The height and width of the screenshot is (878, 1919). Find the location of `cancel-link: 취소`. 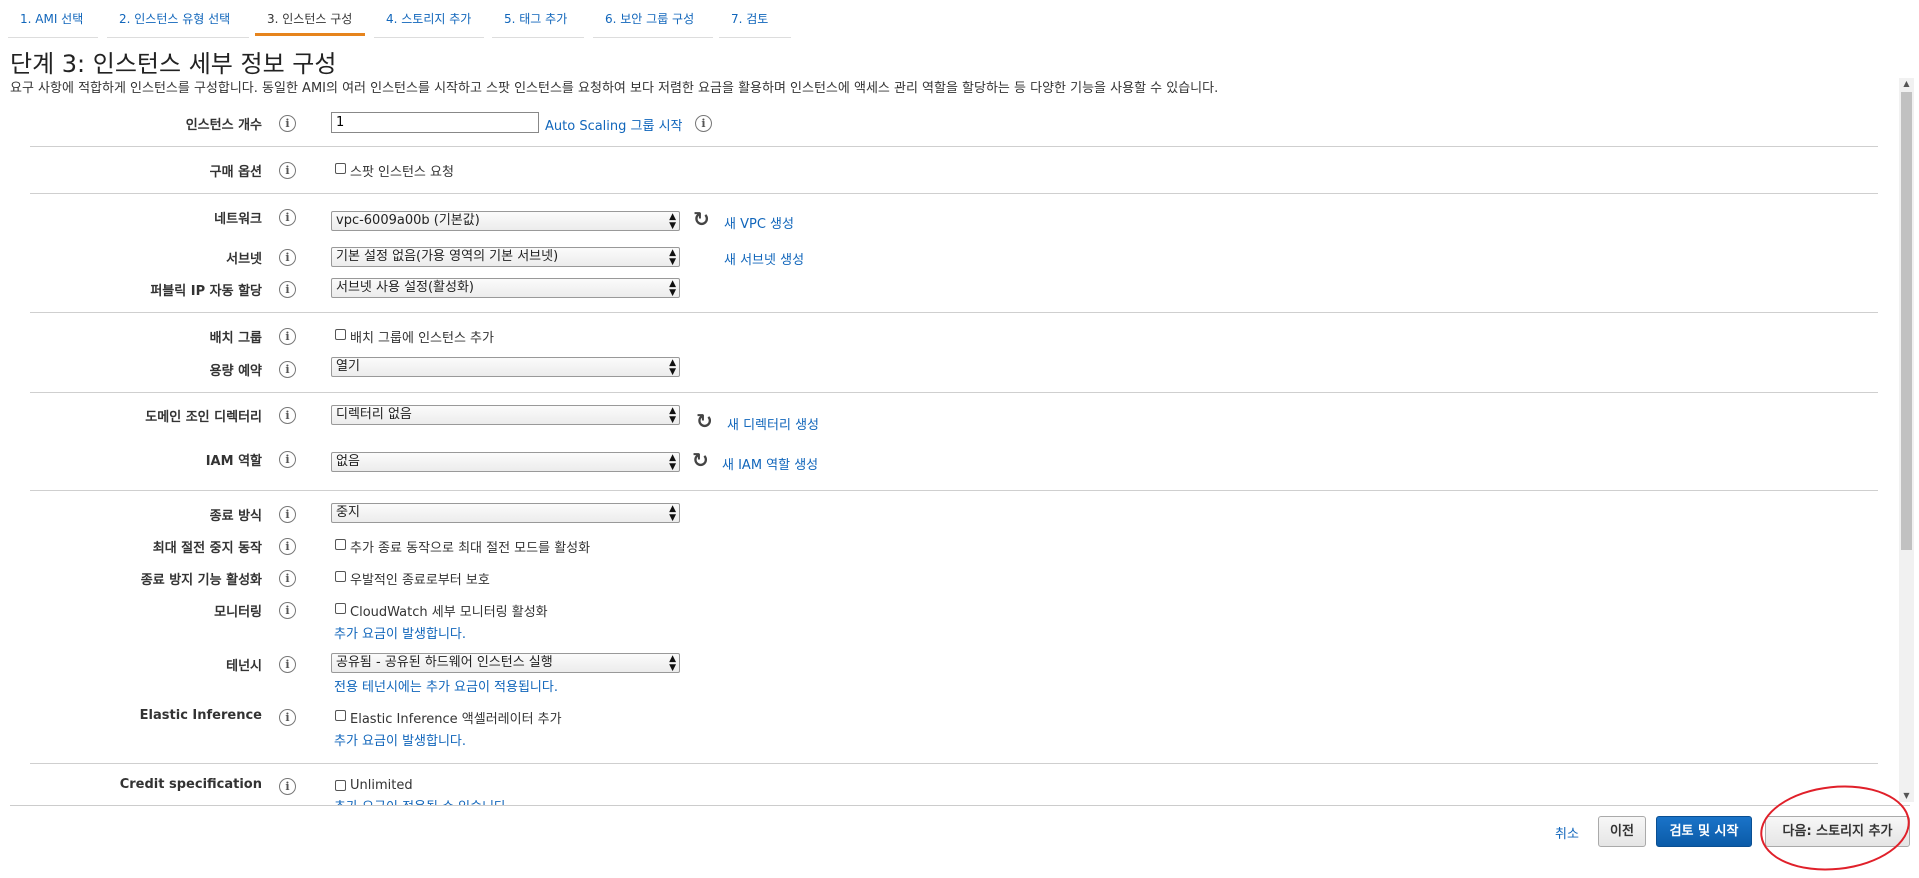

cancel-link: 취소 is located at coordinates (1567, 832).